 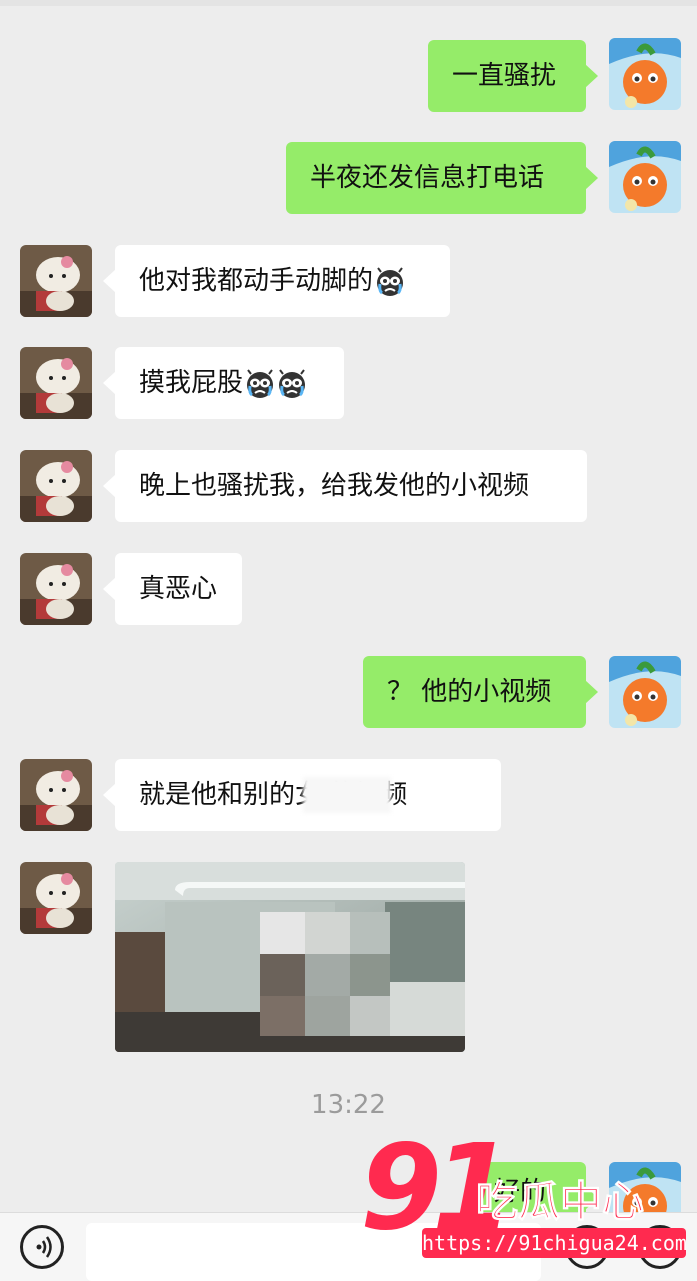 I want to click on message-text: 摸我屁股, so click(x=191, y=383).